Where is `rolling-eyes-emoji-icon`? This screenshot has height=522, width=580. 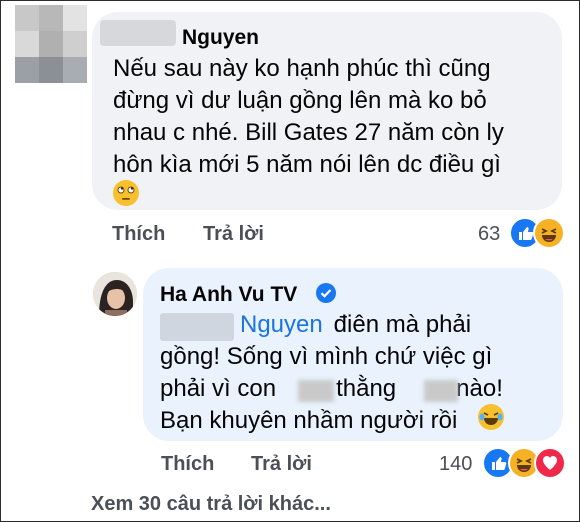
rolling-eyes-emoji-icon is located at coordinates (126, 193).